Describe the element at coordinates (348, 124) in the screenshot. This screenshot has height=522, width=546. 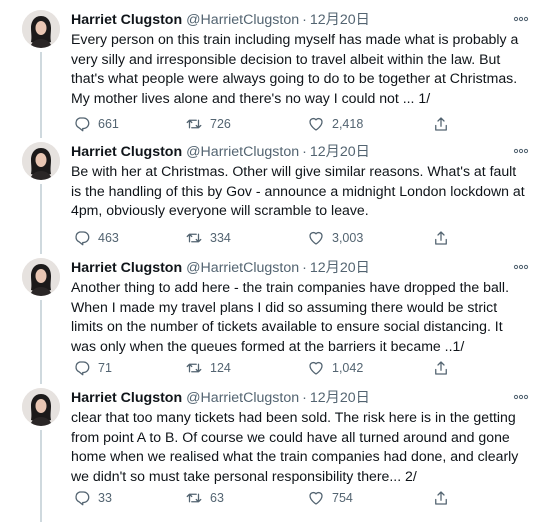
I see `like-count: 2,418` at that location.